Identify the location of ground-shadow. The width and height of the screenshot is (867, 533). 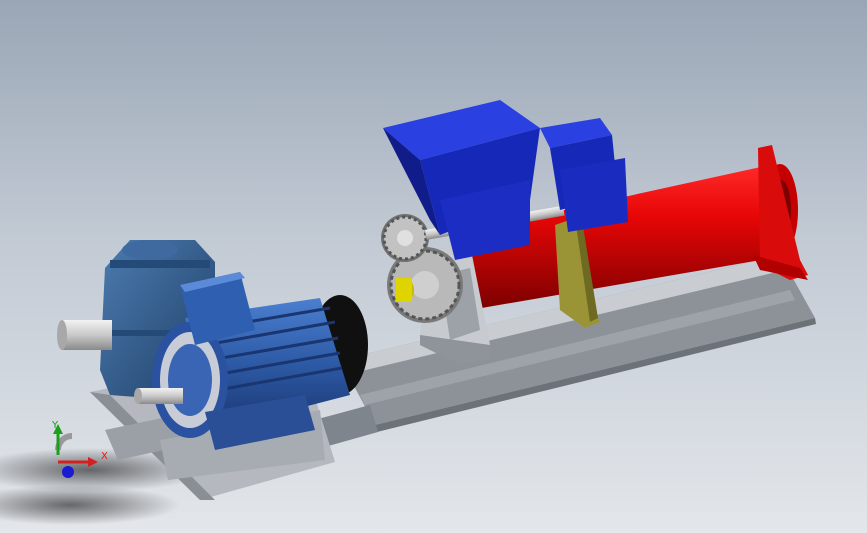
(90, 505).